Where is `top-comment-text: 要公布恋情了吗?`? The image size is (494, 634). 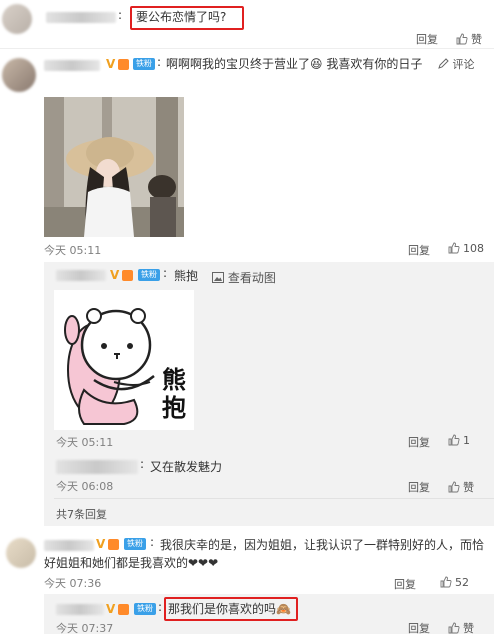
top-comment-text: 要公布恋情了吗? is located at coordinates (181, 17).